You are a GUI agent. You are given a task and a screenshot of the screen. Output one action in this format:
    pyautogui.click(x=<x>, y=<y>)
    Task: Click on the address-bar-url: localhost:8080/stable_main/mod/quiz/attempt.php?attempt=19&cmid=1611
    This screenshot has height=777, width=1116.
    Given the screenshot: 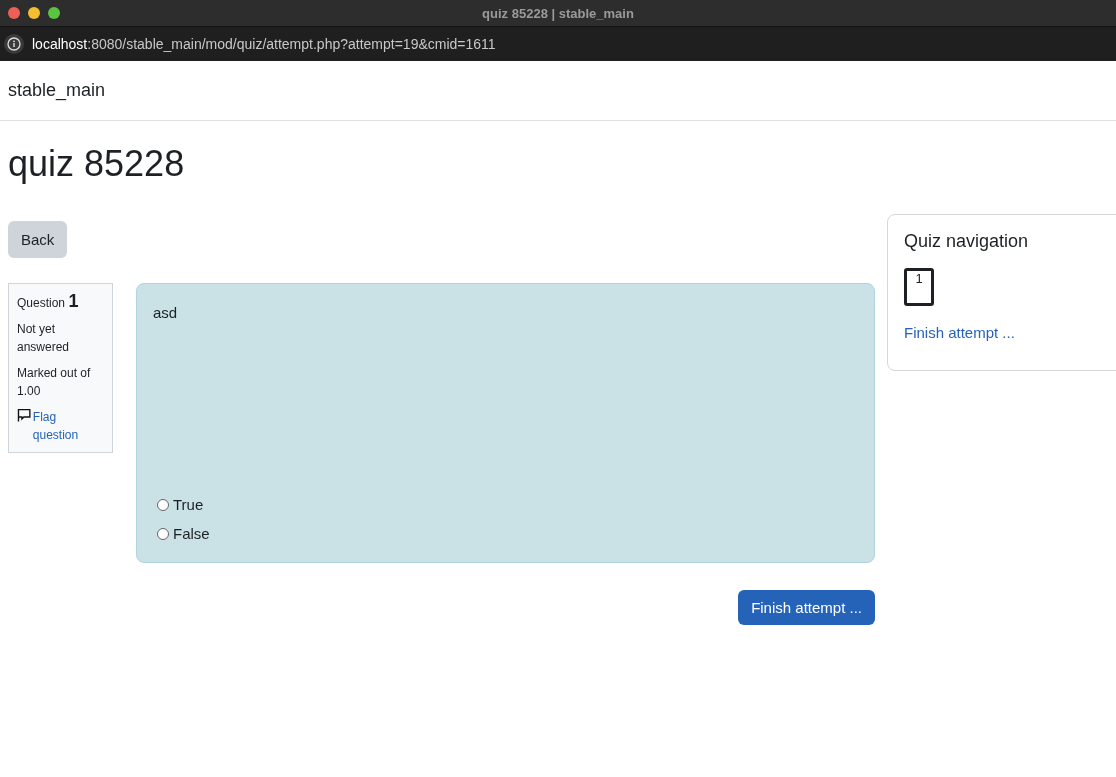 What is the action you would take?
    pyautogui.click(x=264, y=44)
    